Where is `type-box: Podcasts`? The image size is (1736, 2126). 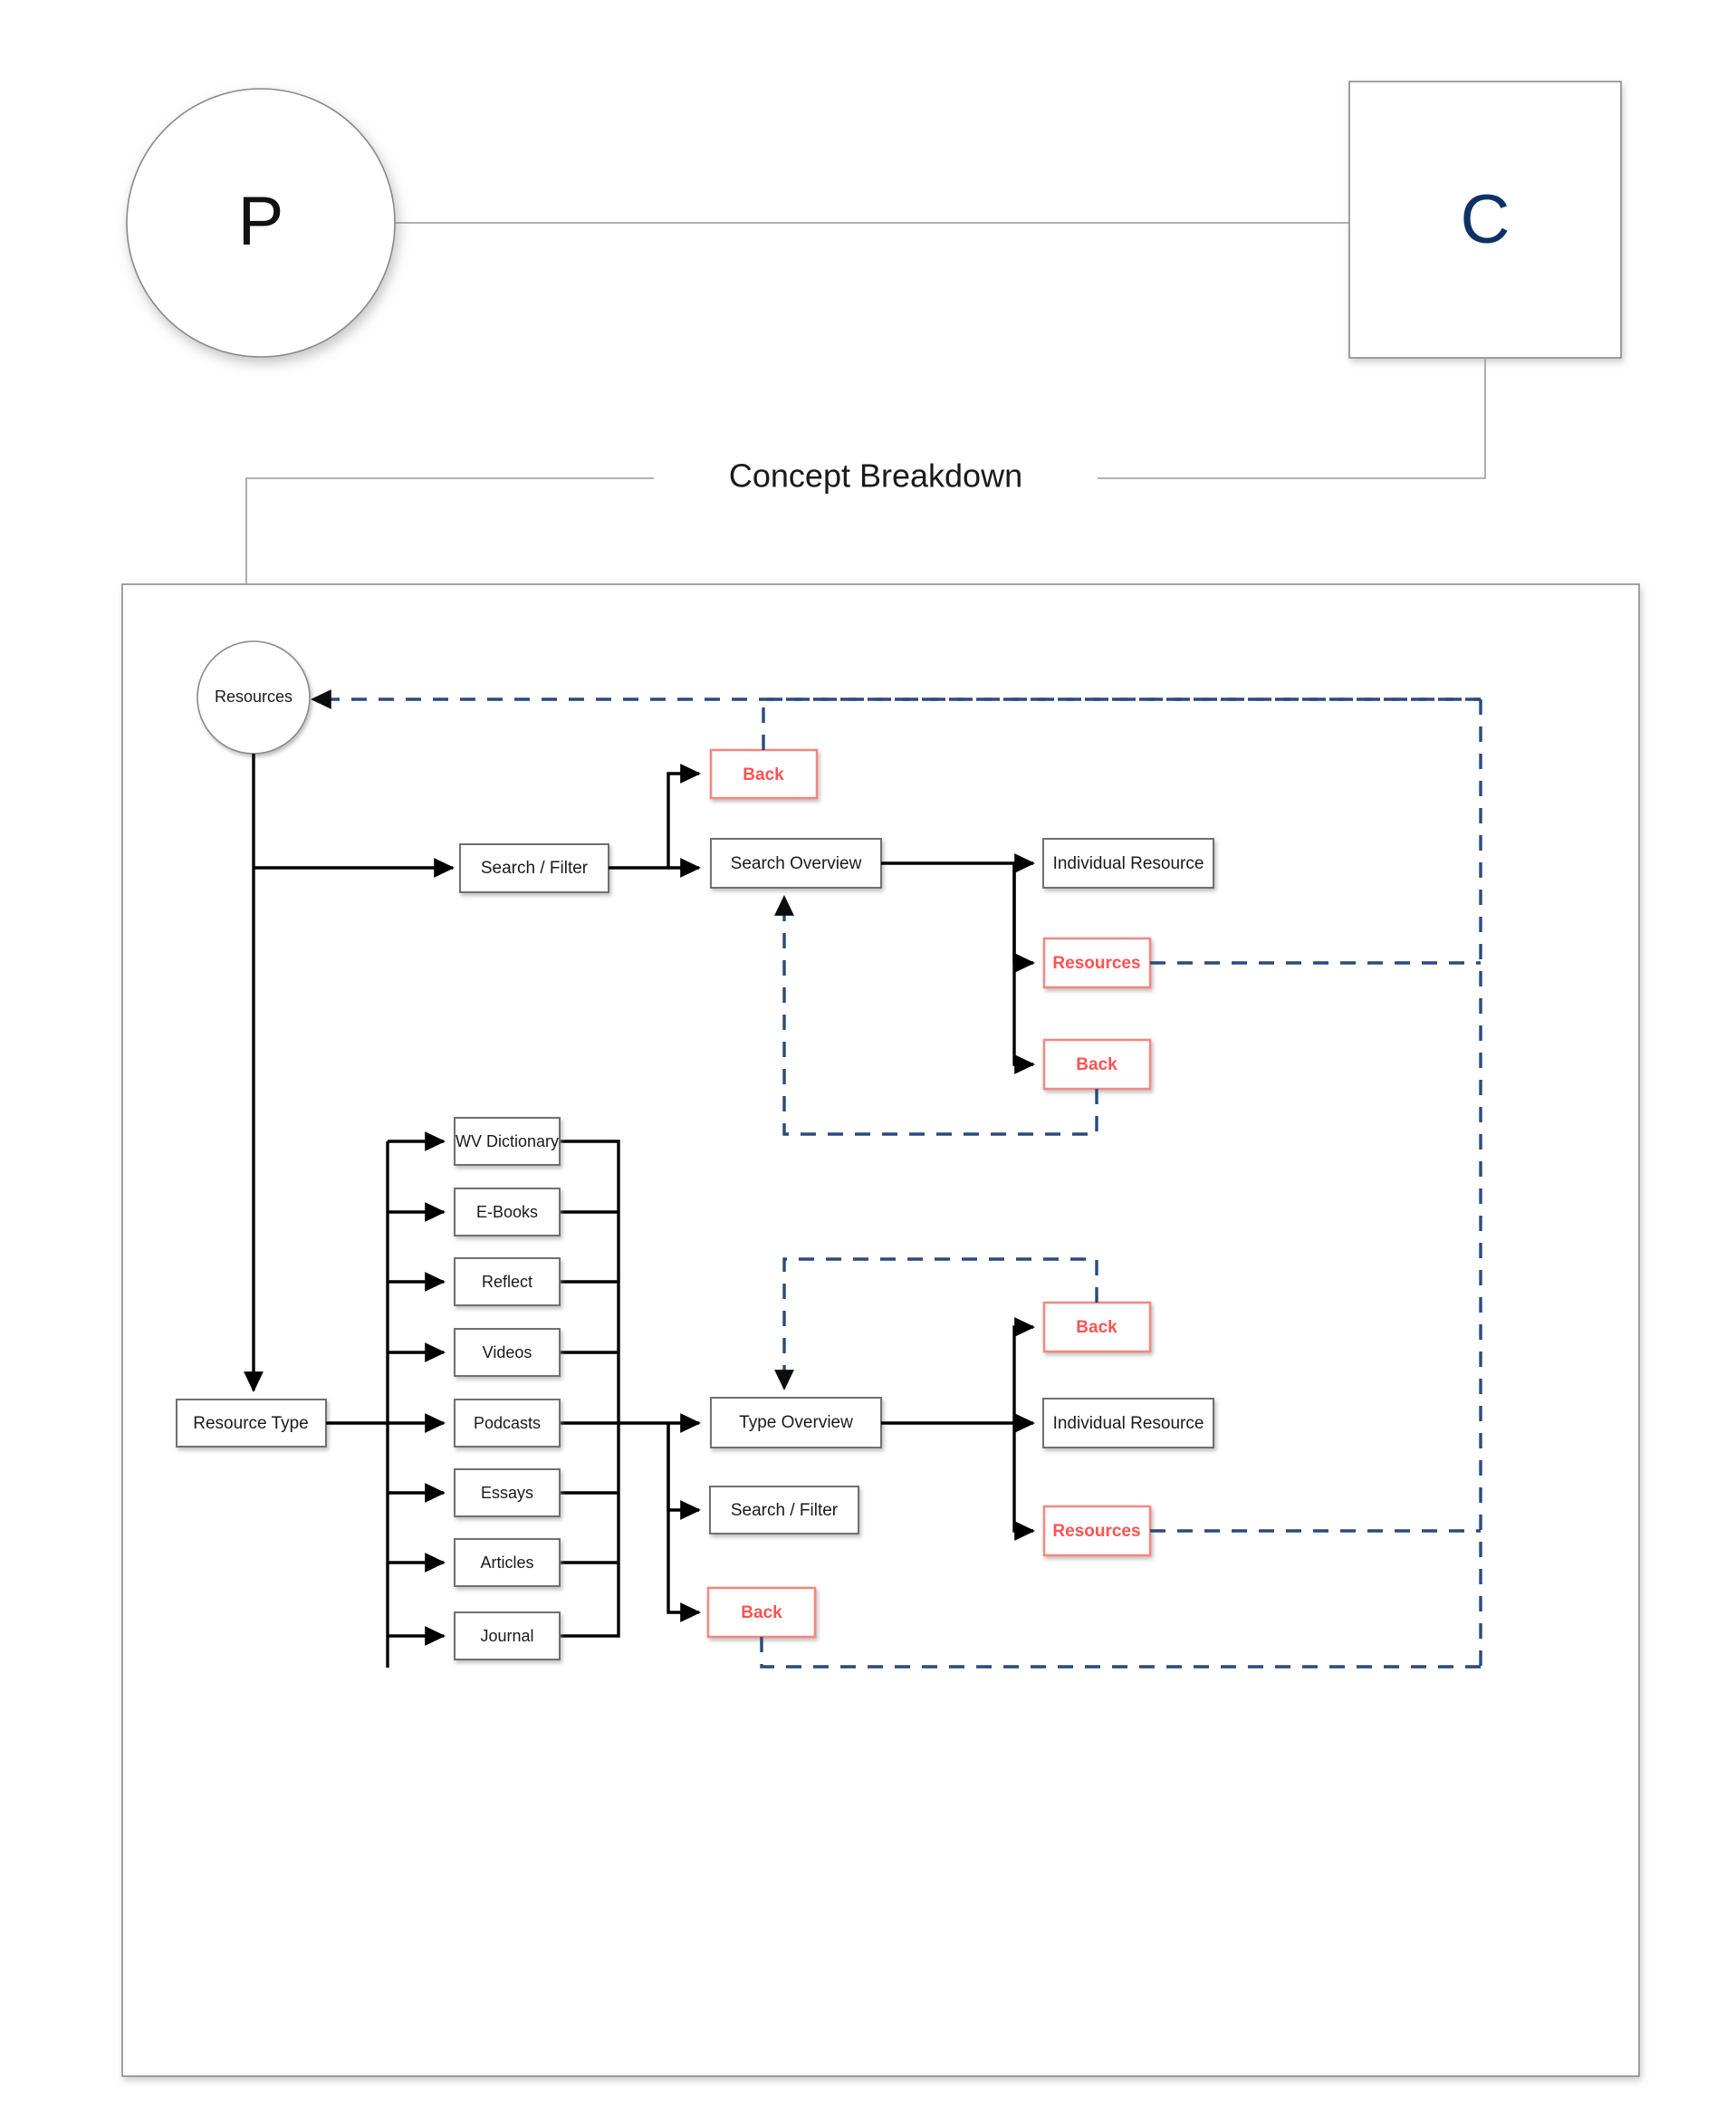 type-box: Podcasts is located at coordinates (507, 1423).